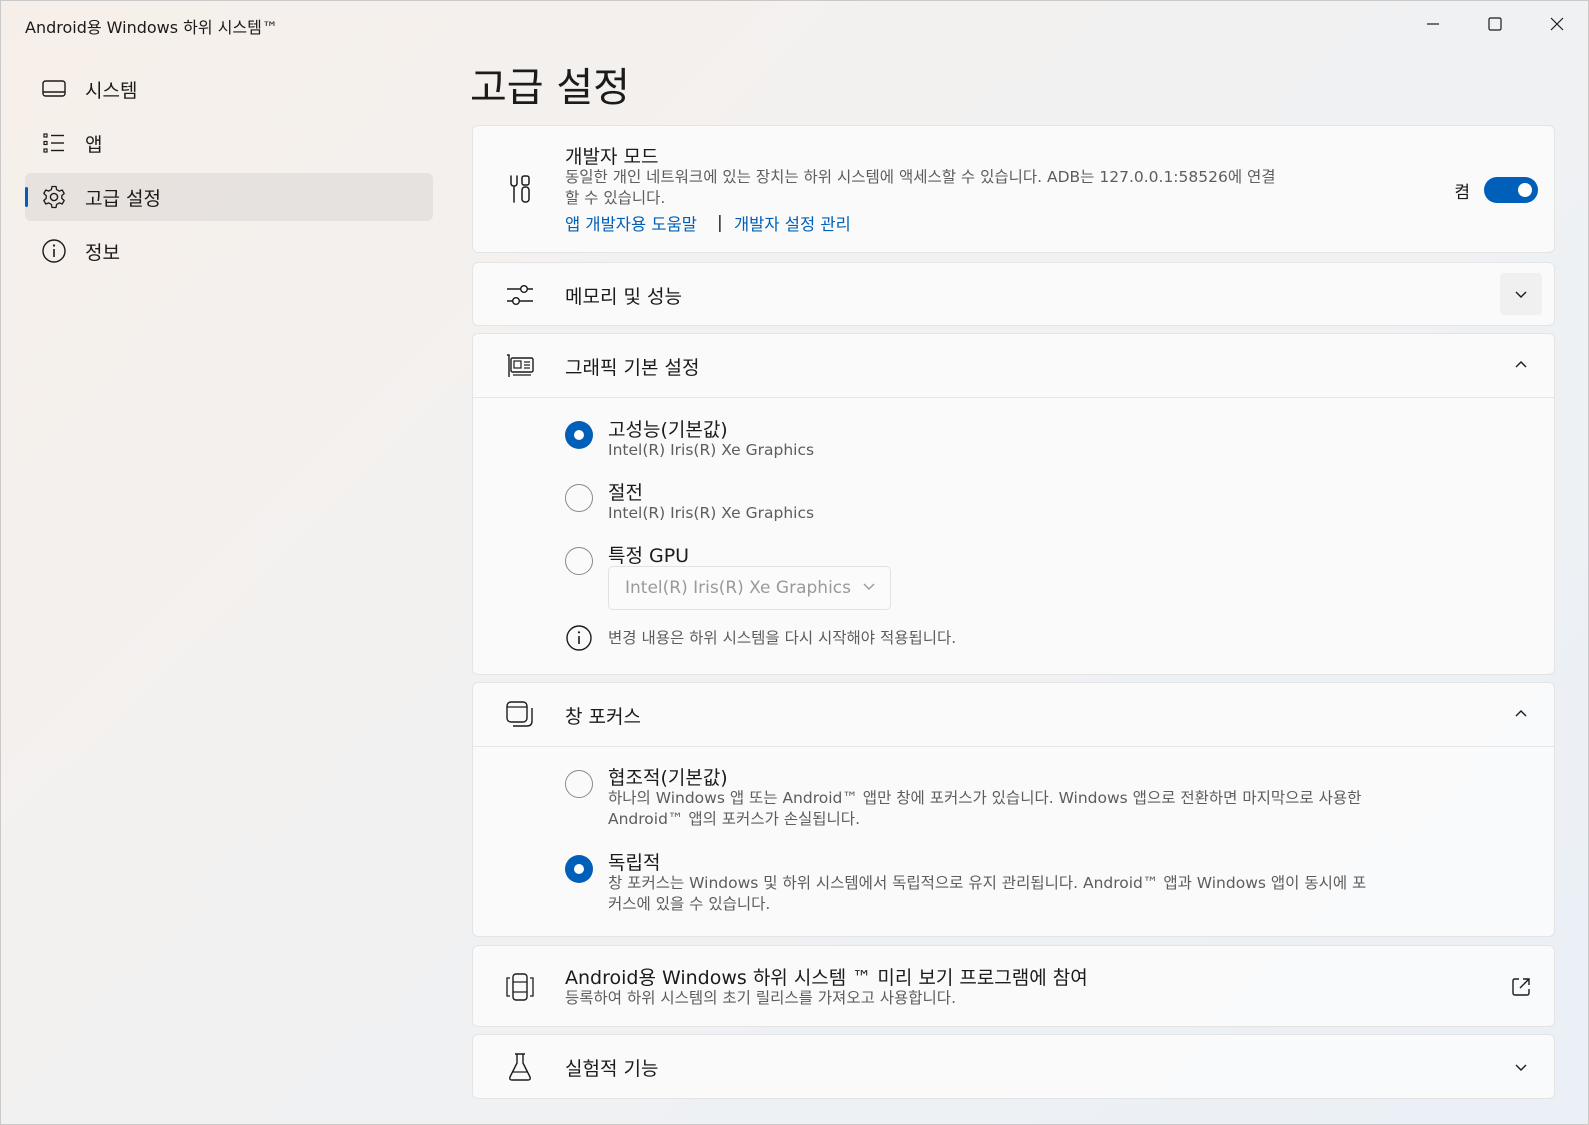 The width and height of the screenshot is (1589, 1125). Describe the element at coordinates (111, 90) in the screenshot. I see `sidebar-item-label: 시스템` at that location.